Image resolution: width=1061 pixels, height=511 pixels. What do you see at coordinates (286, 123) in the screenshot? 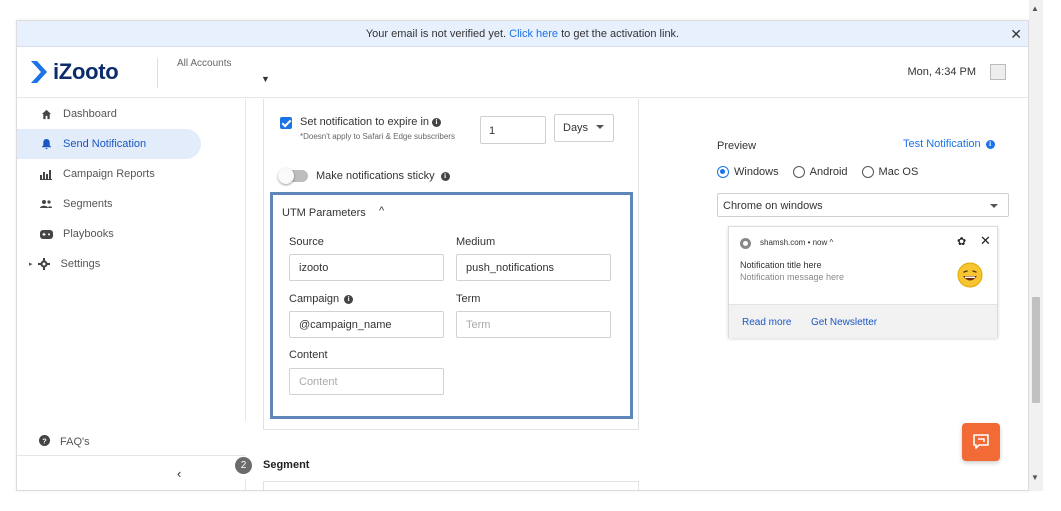
I see `expire-checkbox` at bounding box center [286, 123].